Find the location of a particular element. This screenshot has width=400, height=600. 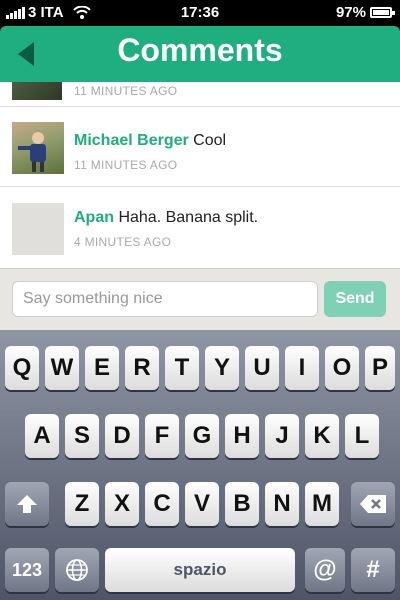

battery-percent: 97% is located at coordinates (350, 12).